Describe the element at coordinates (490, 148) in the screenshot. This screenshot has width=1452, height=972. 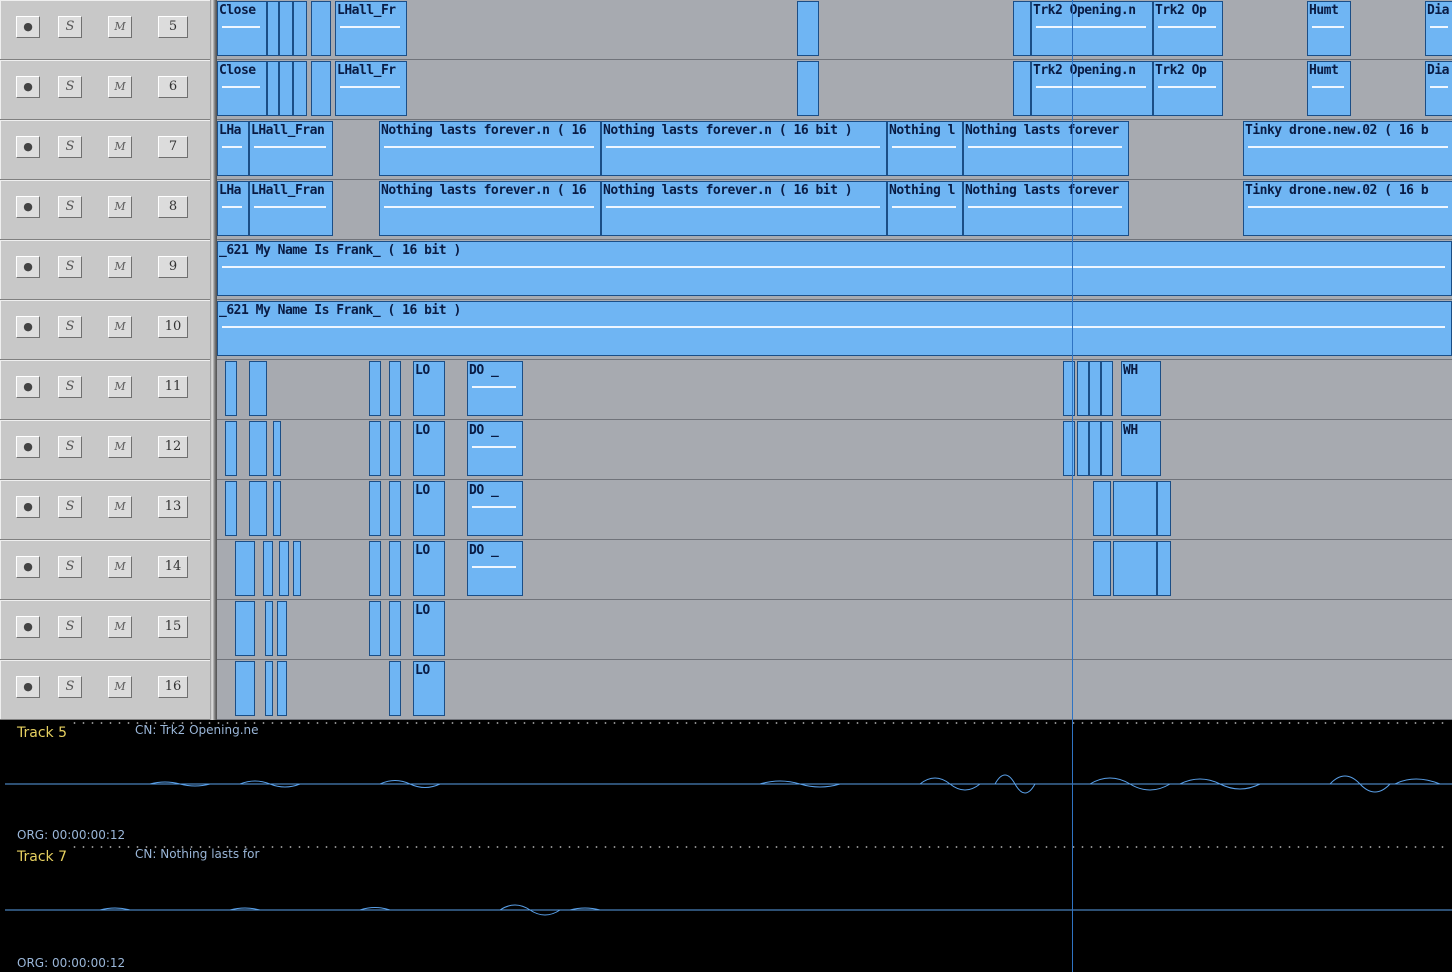
I see `audio-clip: Nothing lasts forever.n ( 16` at that location.